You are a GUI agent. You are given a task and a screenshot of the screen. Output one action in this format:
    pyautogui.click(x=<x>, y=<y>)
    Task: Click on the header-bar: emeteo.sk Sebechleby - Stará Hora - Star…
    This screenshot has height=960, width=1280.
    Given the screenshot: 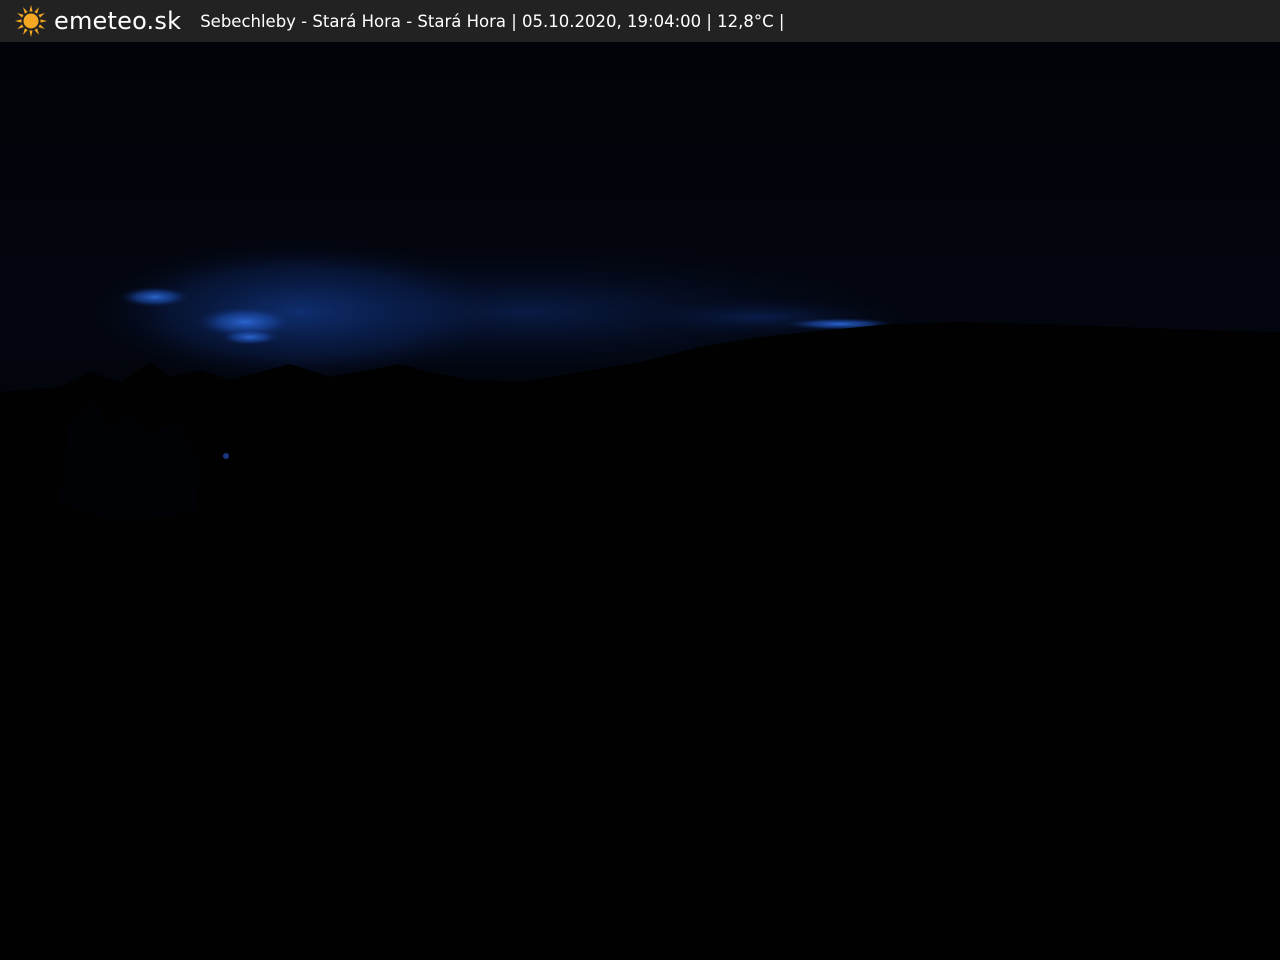 What is the action you would take?
    pyautogui.click(x=640, y=21)
    